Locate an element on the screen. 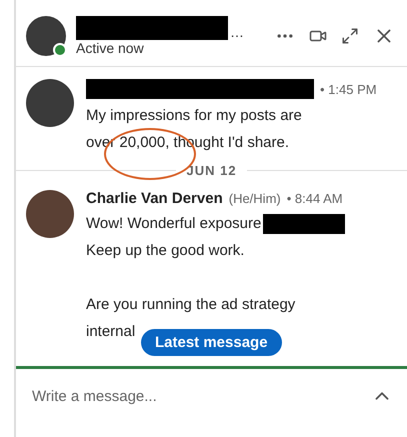 The image size is (407, 437). message-time: • 1:45 PM is located at coordinates (348, 89).